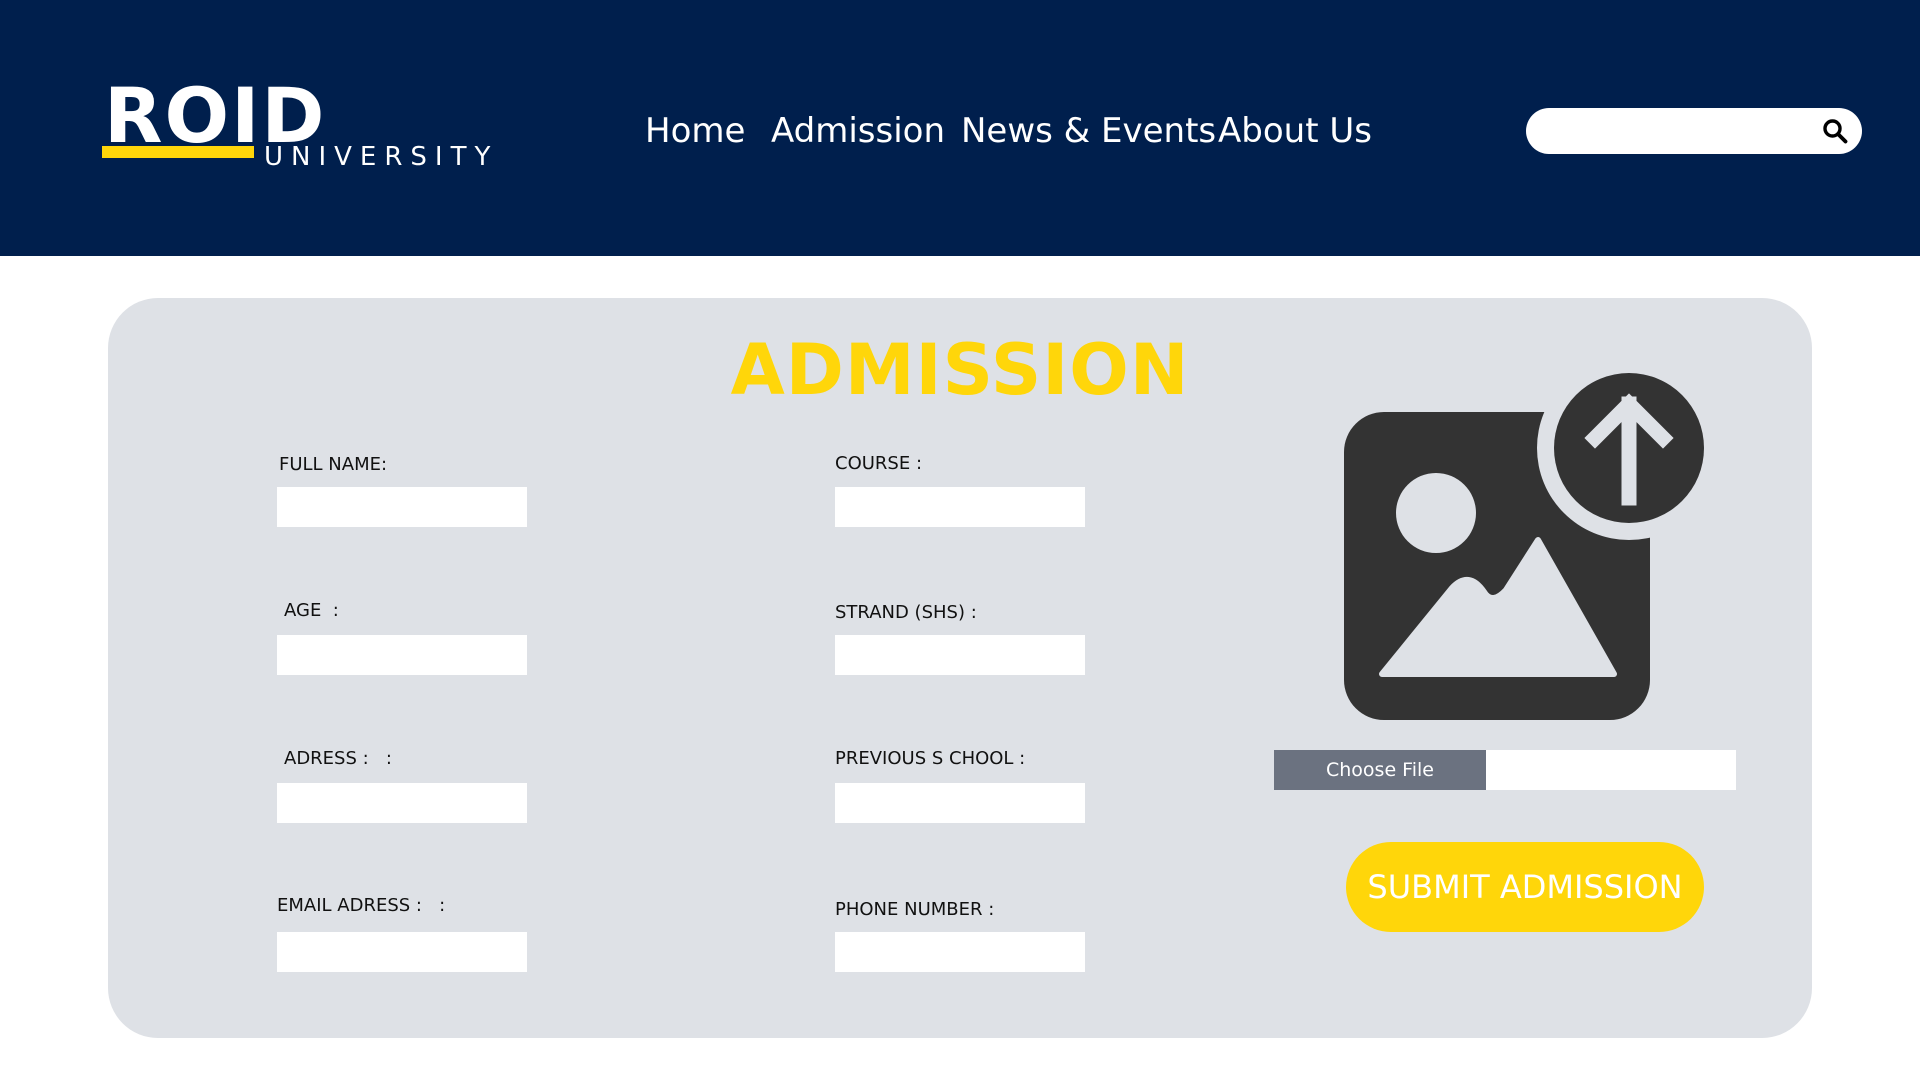  What do you see at coordinates (1088, 131) in the screenshot?
I see `nav-news-events: News & Events` at bounding box center [1088, 131].